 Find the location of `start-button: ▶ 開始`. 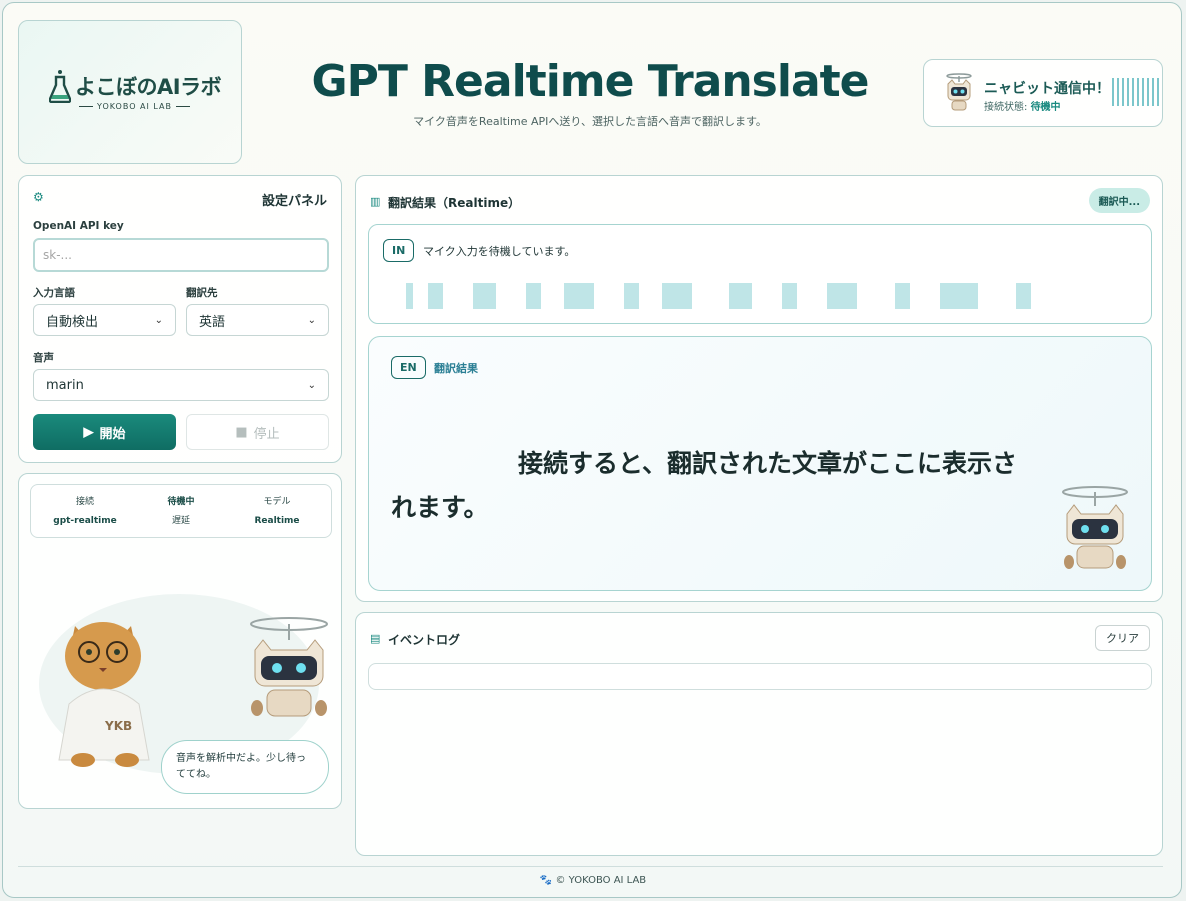

start-button: ▶ 開始 is located at coordinates (104, 432).